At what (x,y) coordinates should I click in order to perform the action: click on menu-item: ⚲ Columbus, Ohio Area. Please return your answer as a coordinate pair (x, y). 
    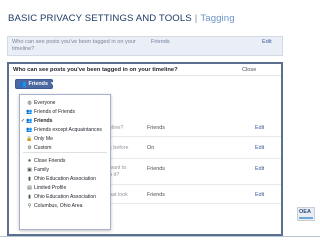
    Looking at the image, I should click on (65, 206).